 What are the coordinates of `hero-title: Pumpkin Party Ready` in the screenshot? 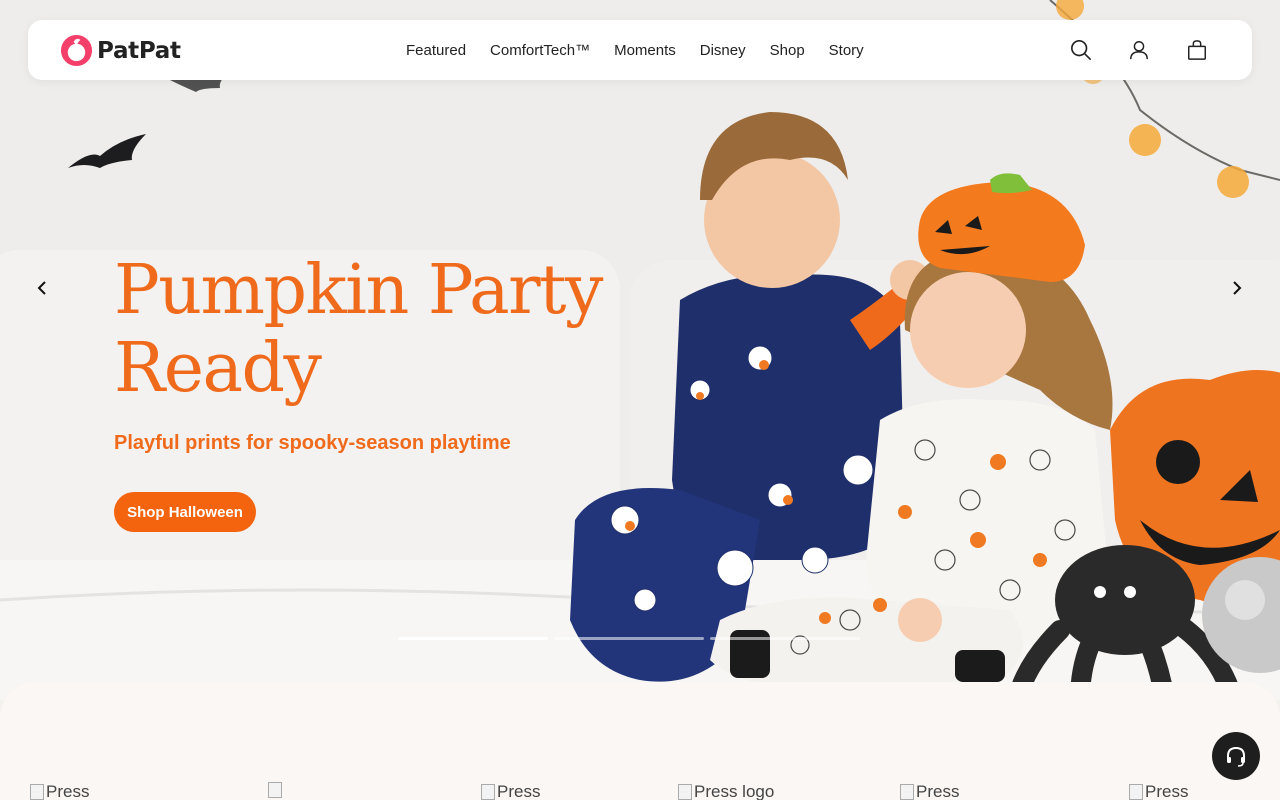 It's located at (394, 330).